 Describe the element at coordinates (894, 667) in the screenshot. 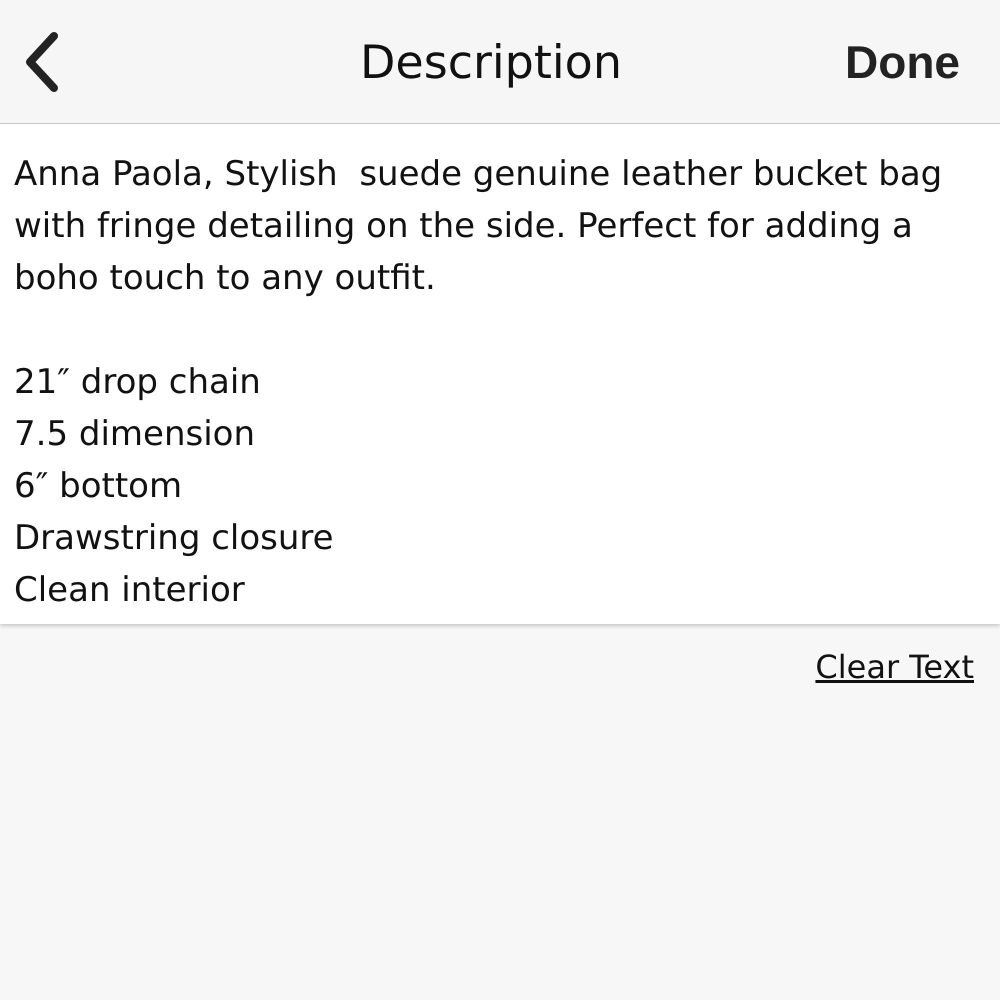

I see `clear-text-link: Clear Text` at that location.